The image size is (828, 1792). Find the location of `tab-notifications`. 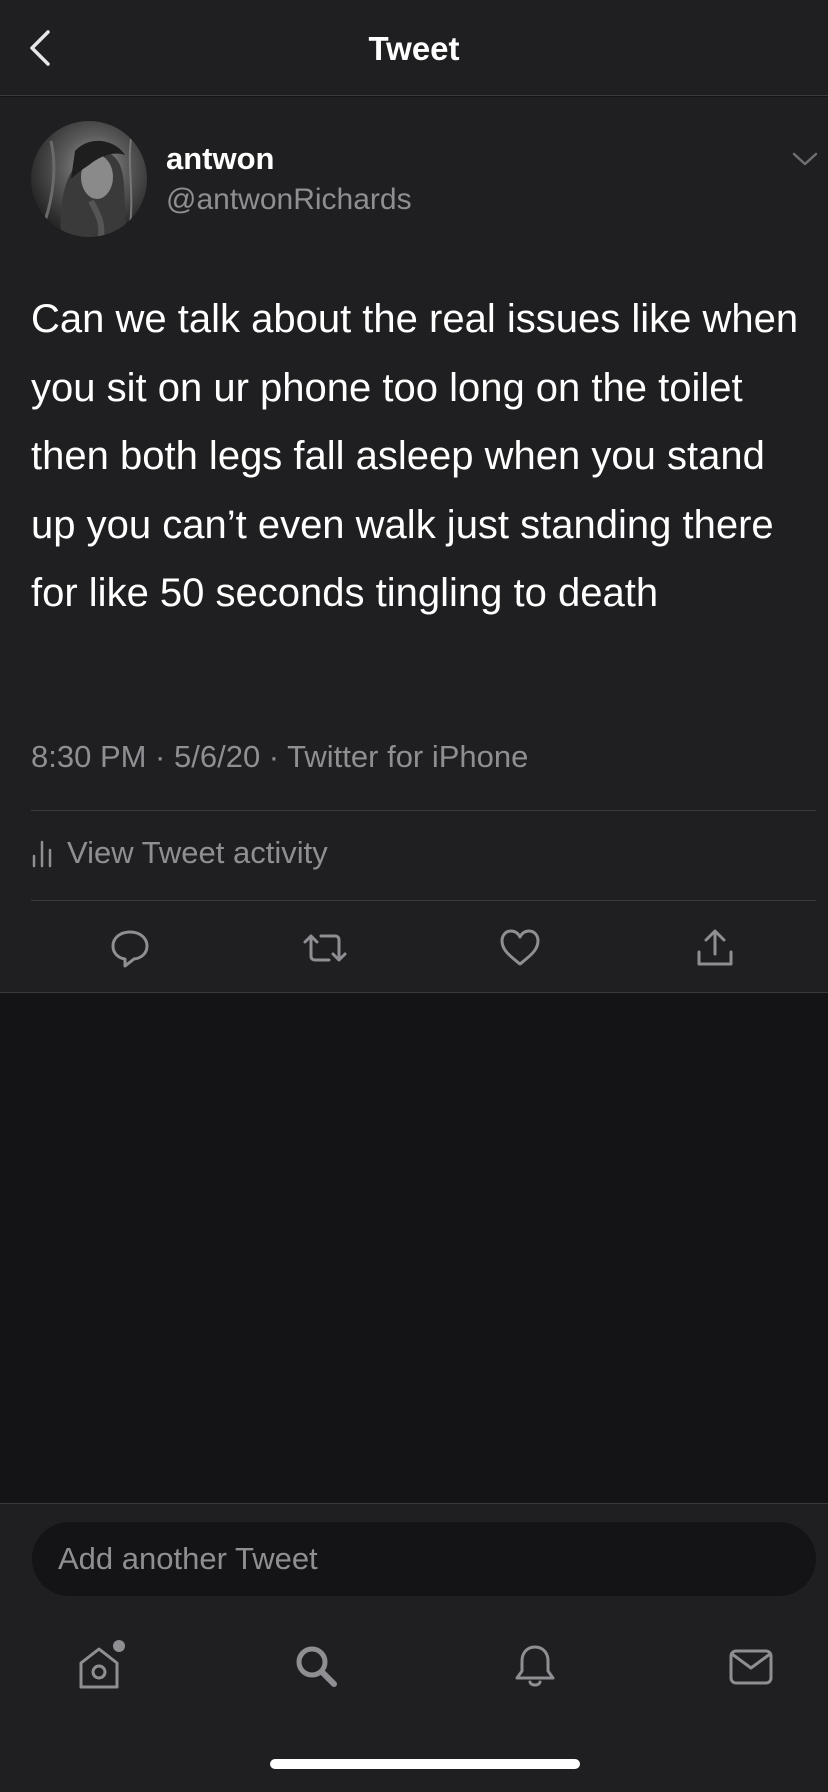

tab-notifications is located at coordinates (535, 1666).